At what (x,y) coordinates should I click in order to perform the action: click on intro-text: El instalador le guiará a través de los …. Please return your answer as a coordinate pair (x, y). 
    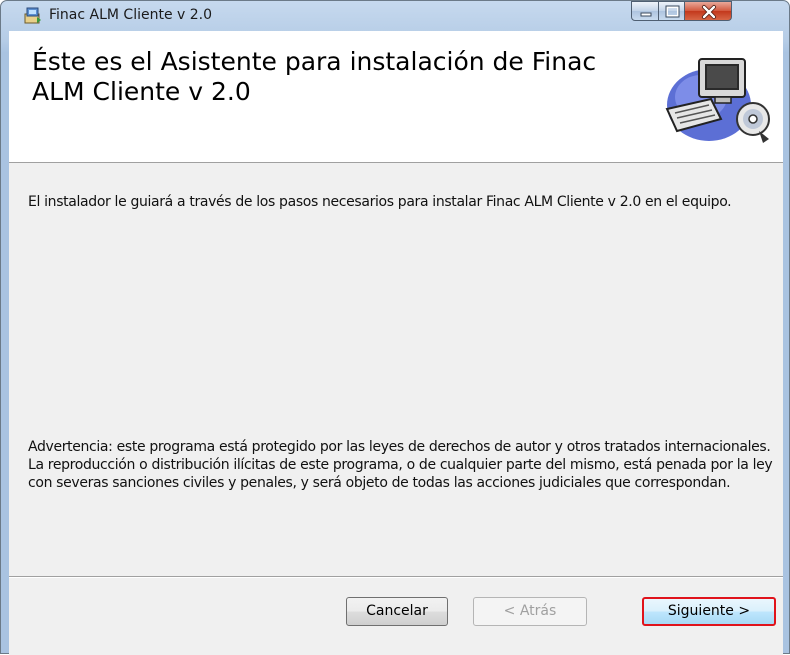
    Looking at the image, I should click on (380, 202).